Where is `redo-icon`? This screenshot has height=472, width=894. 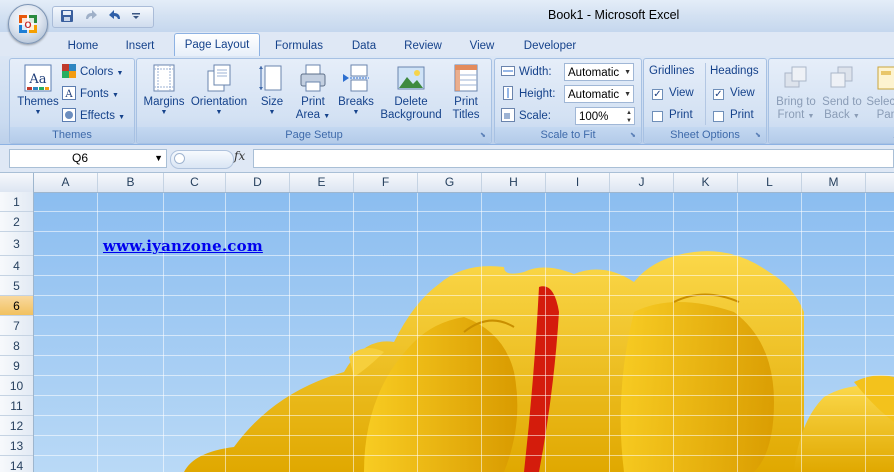 redo-icon is located at coordinates (91, 16).